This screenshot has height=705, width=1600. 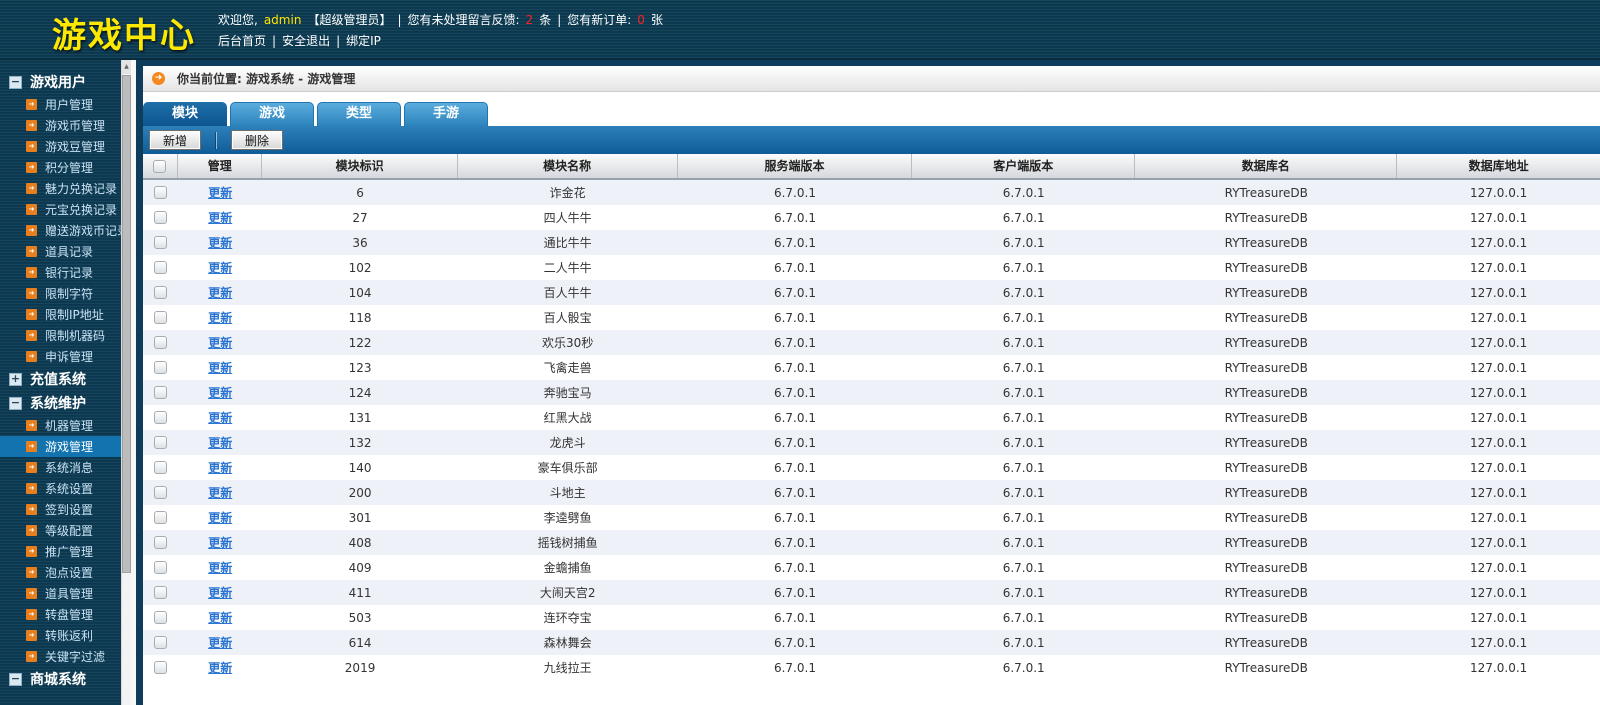 I want to click on sidebar-entry: ➜ 系统消息, so click(x=60, y=467).